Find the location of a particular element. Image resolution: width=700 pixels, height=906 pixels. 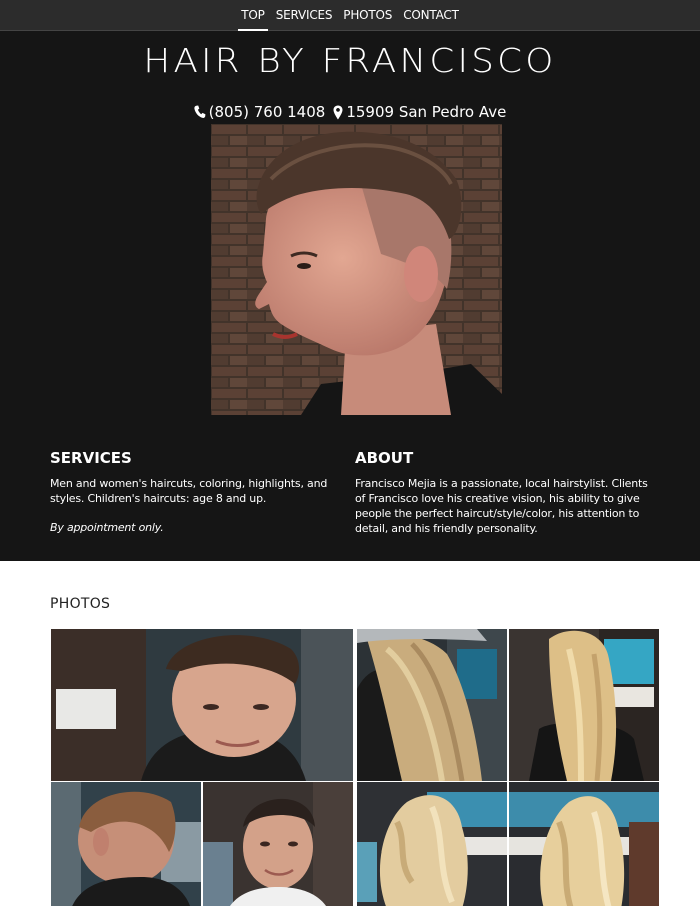

address-text: 15909 San Pedro Ave is located at coordinates (426, 112).